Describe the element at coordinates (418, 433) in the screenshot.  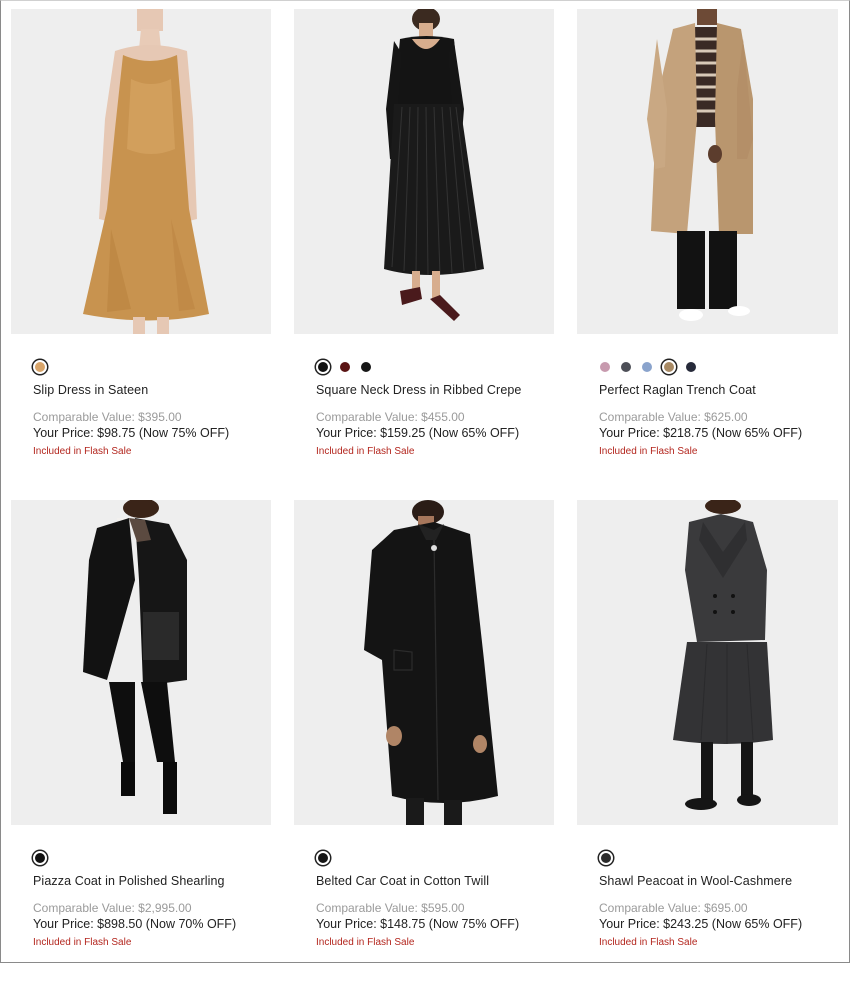
I see `your-price: Your Price: $159.25 (Now 65% OFF)` at that location.